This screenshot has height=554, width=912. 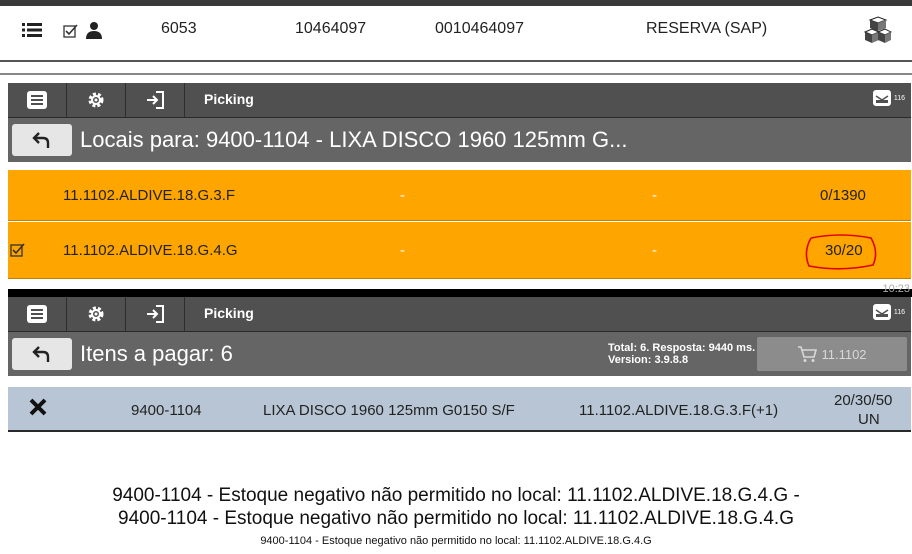 What do you see at coordinates (869, 419) in the screenshot?
I see `item-unit: UN` at bounding box center [869, 419].